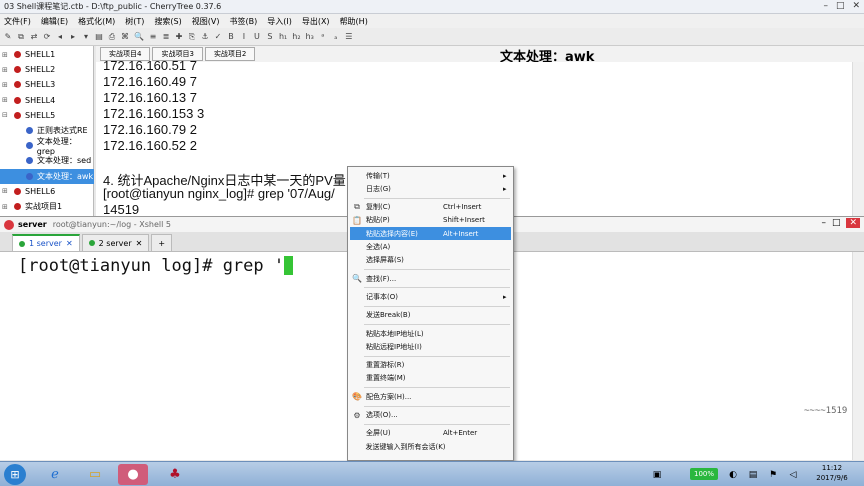 This screenshot has width=864, height=486. Describe the element at coordinates (73, 36) in the screenshot. I see `toolbar-icon: ▸` at that location.